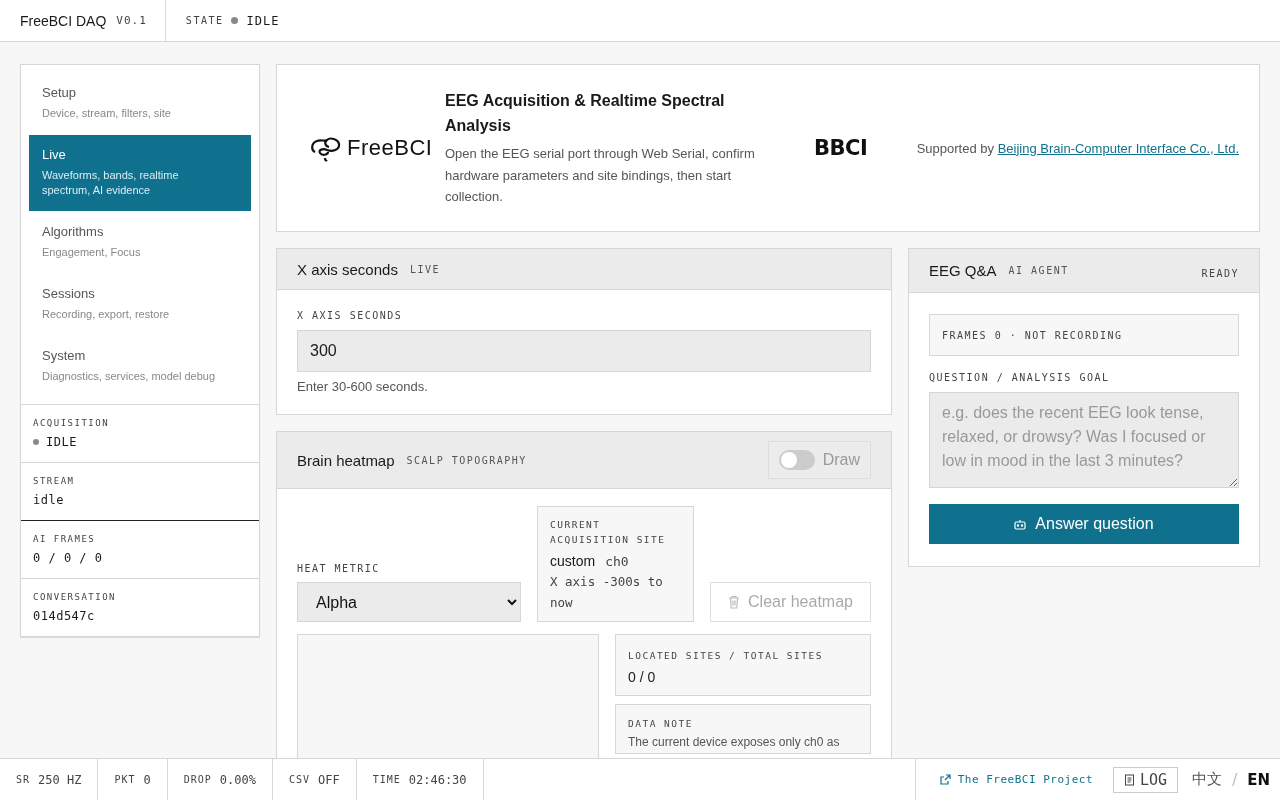 The height and width of the screenshot is (800, 1280). What do you see at coordinates (60, 779) in the screenshot?
I see `status-value: 250 HZ` at bounding box center [60, 779].